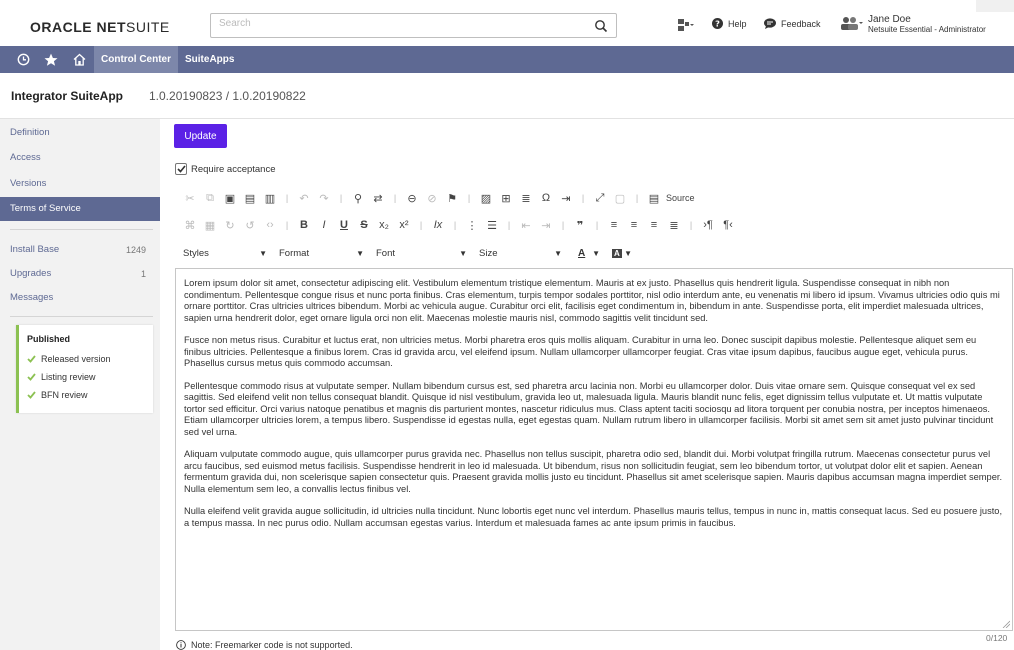  I want to click on page-title: Integrator SuiteApp, so click(67, 96).